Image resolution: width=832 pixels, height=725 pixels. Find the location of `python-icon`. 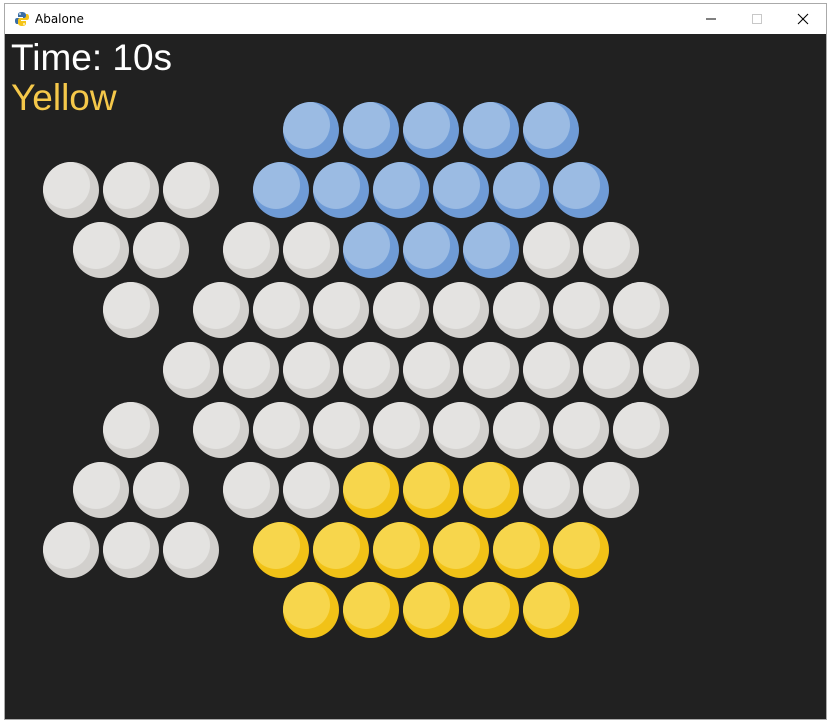

python-icon is located at coordinates (22, 19).